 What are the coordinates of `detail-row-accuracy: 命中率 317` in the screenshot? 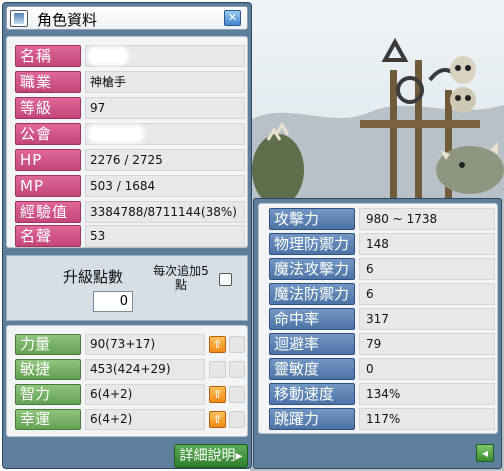 It's located at (382, 319).